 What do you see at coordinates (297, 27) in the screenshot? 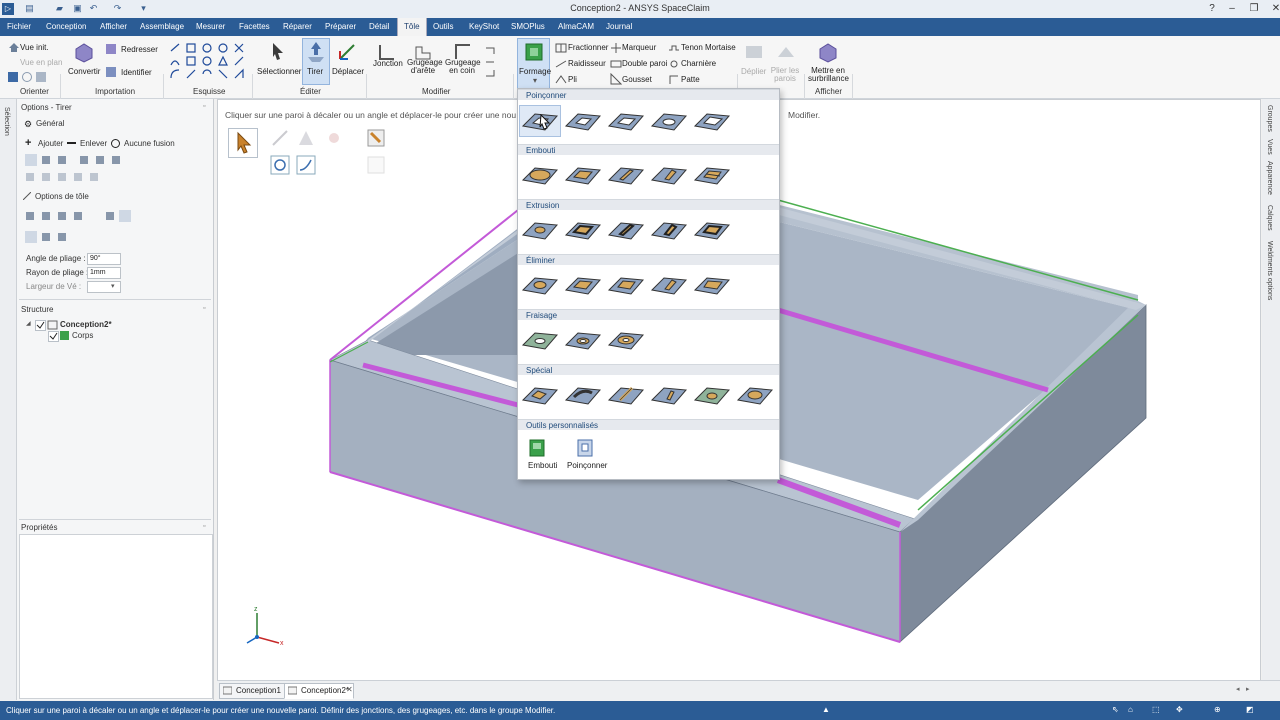
I see `menu-reparer: Réparer` at bounding box center [297, 27].